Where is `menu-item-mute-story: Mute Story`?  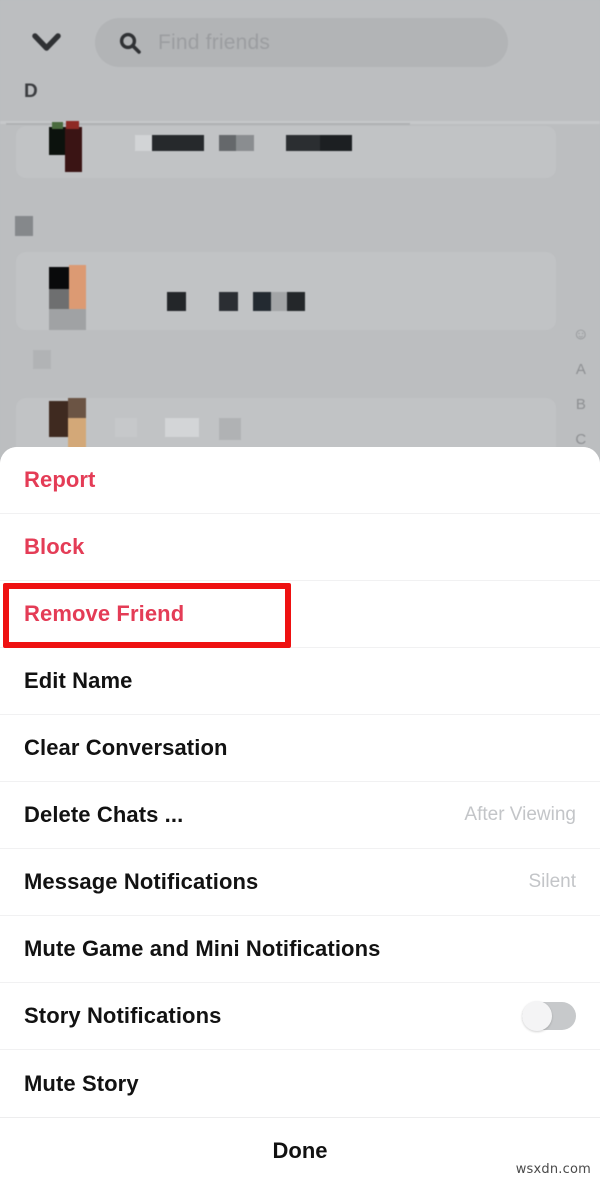
menu-item-mute-story: Mute Story is located at coordinates (300, 1083).